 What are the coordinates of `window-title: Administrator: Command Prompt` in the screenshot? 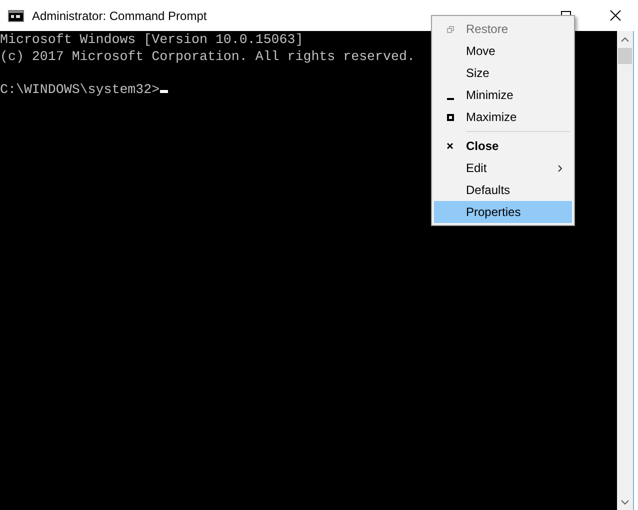 It's located at (119, 16).